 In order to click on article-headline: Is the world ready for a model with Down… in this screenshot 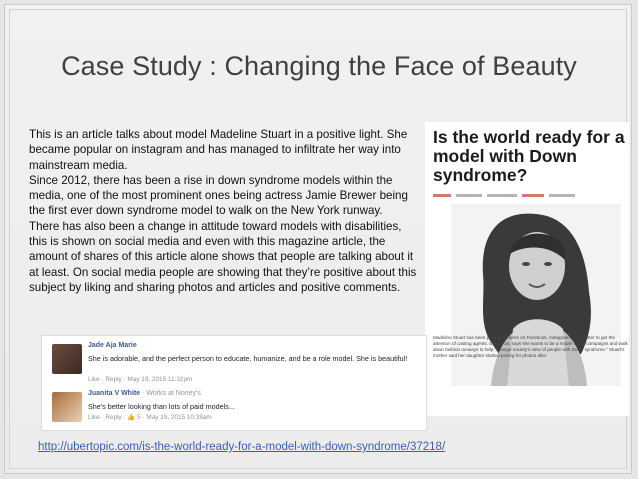, I will do `click(529, 156)`.